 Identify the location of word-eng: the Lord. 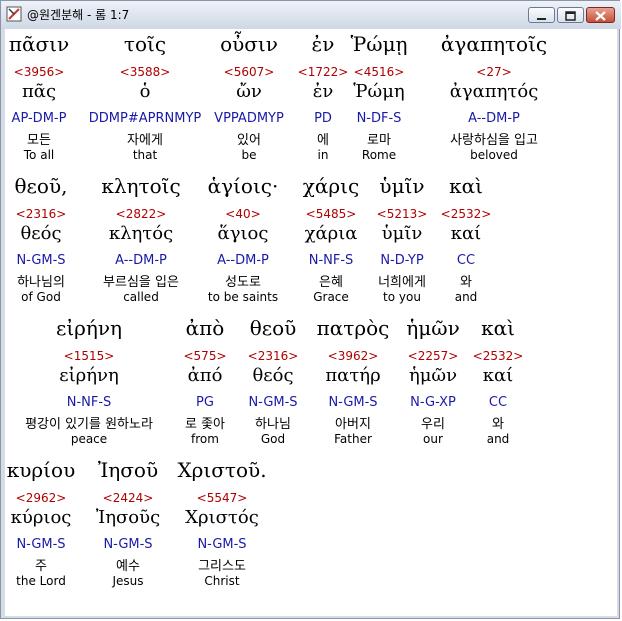
(41, 581).